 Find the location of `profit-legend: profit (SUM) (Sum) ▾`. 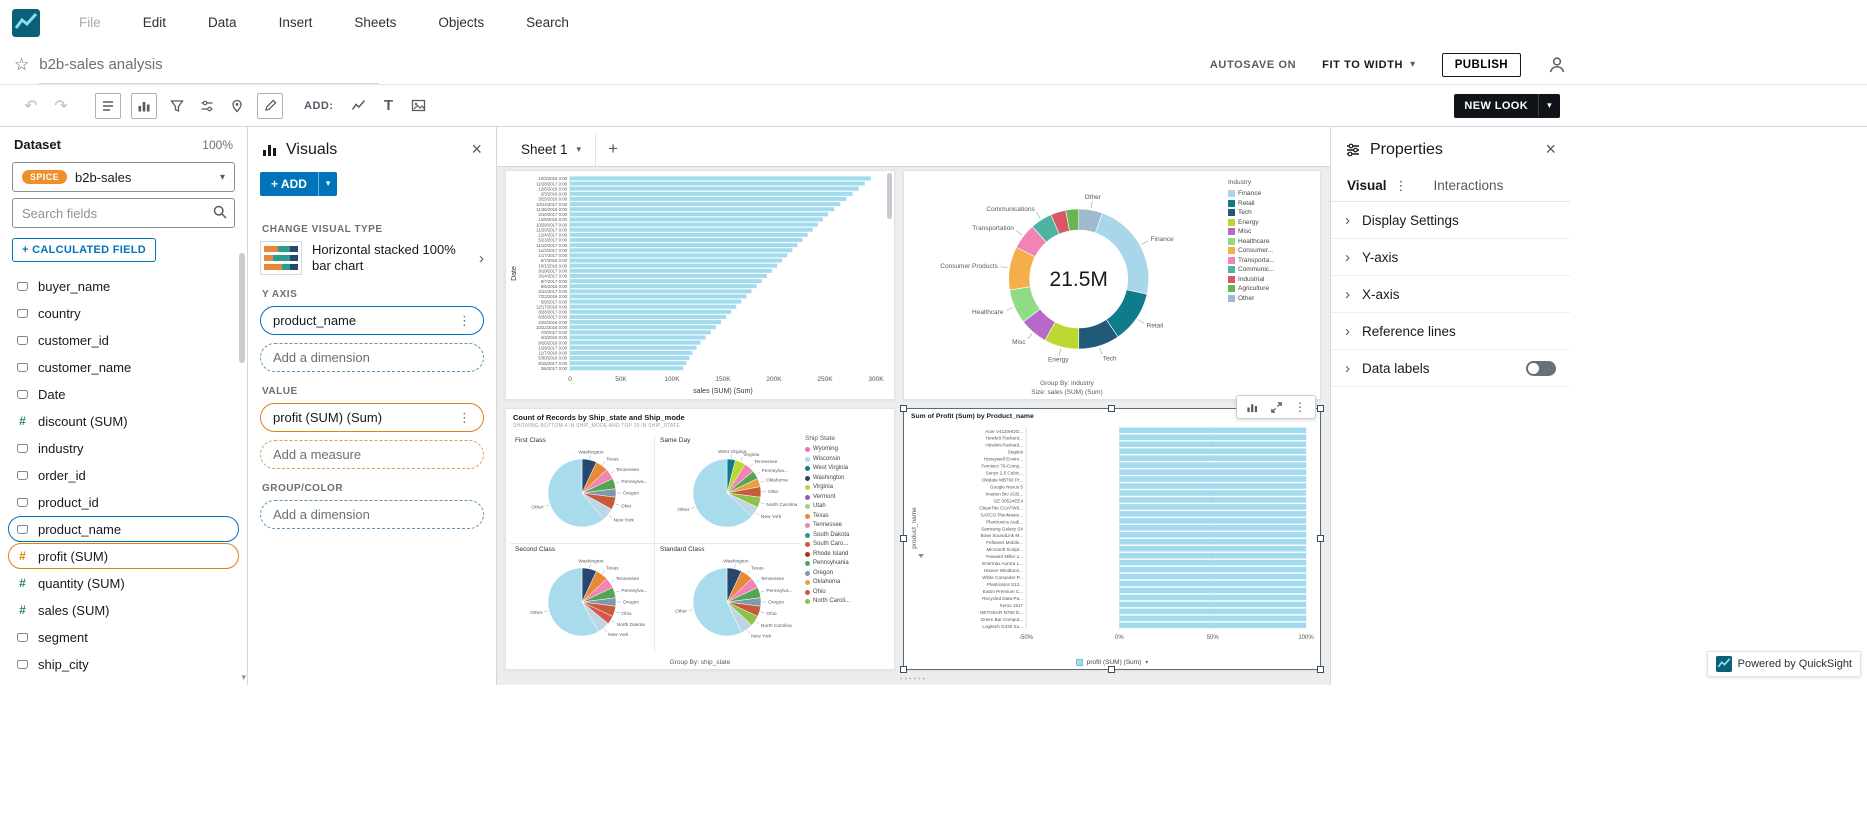

profit-legend: profit (SUM) (Sum) ▾ is located at coordinates (1112, 662).